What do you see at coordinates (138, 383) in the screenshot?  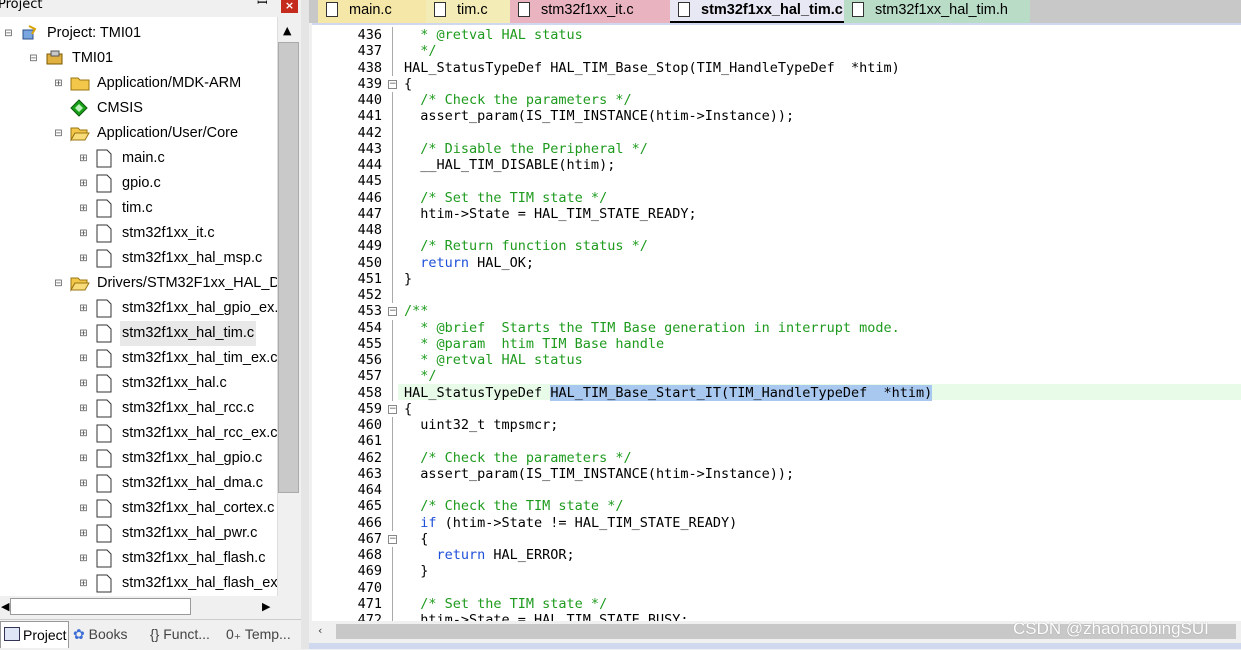 I see `tree-node: ⊞ stm32f1xx_hal.c` at bounding box center [138, 383].